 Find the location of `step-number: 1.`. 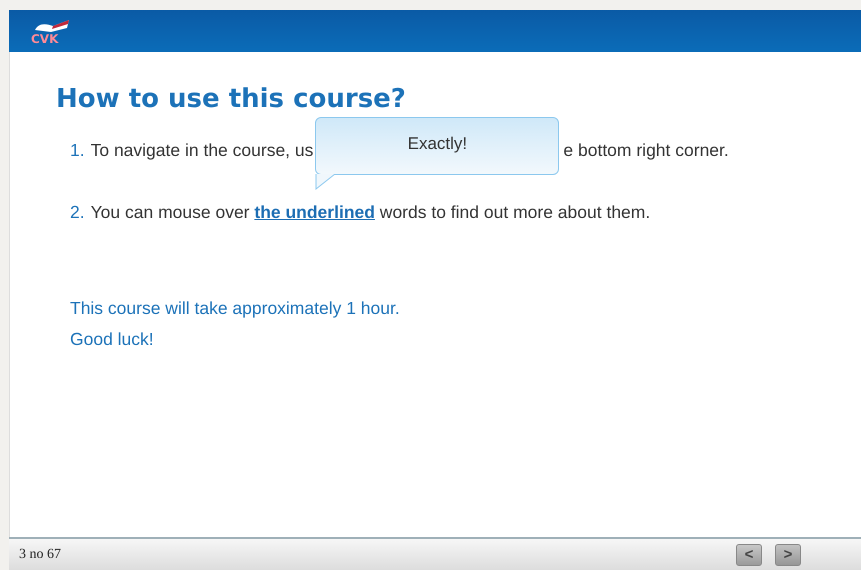

step-number: 1. is located at coordinates (77, 150).